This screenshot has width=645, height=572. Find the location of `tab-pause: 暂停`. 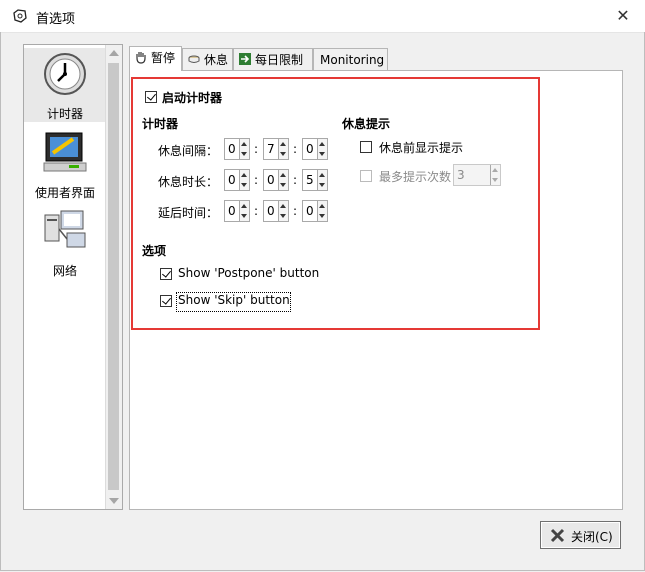

tab-pause: 暂停 is located at coordinates (155, 58).